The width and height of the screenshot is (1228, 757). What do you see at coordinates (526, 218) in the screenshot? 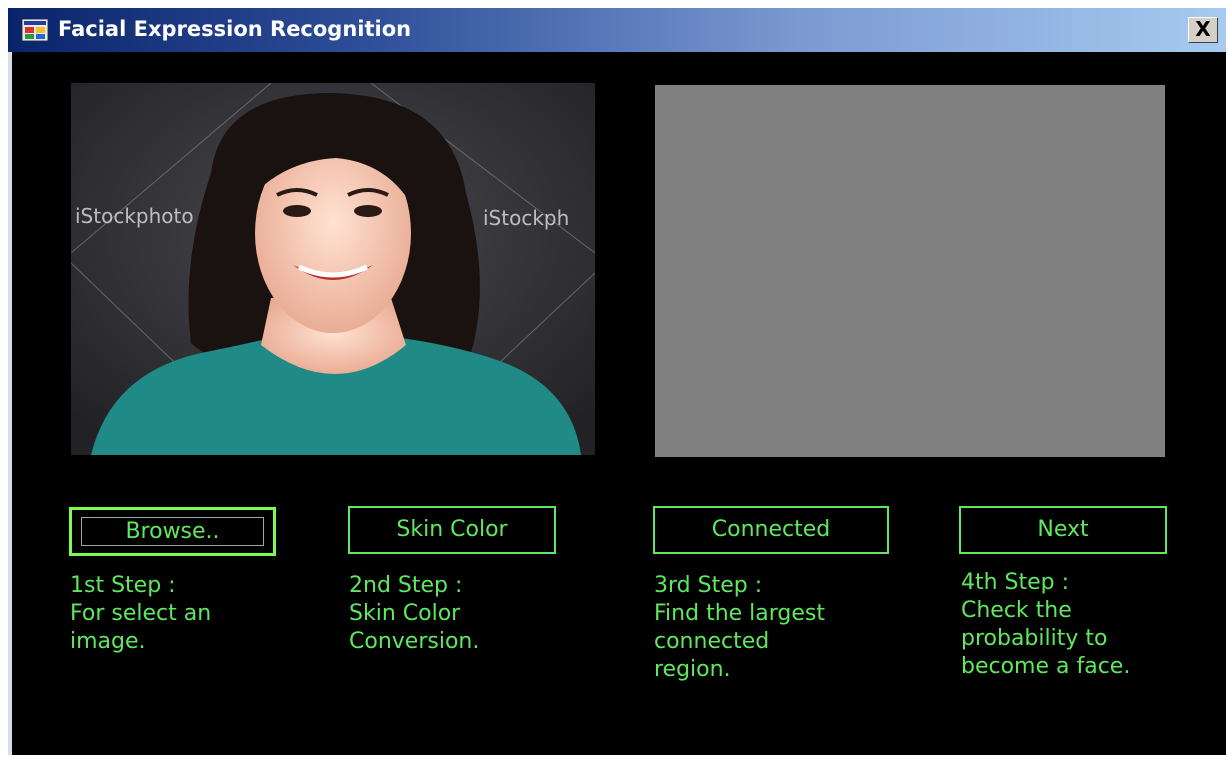
I see `watermark-right: iStockph` at bounding box center [526, 218].